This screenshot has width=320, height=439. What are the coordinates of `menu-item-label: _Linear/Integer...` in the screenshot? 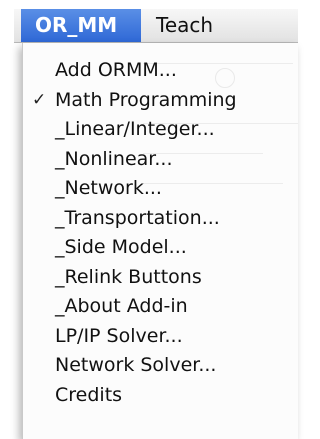 It's located at (135, 129).